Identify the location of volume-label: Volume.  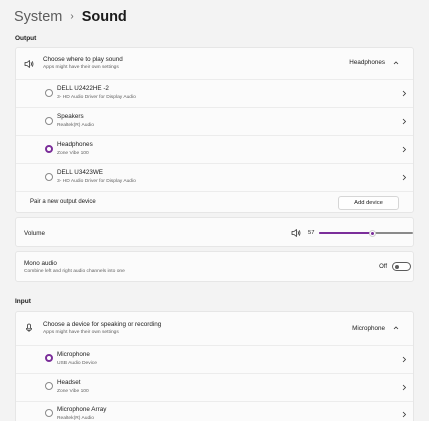
(35, 233).